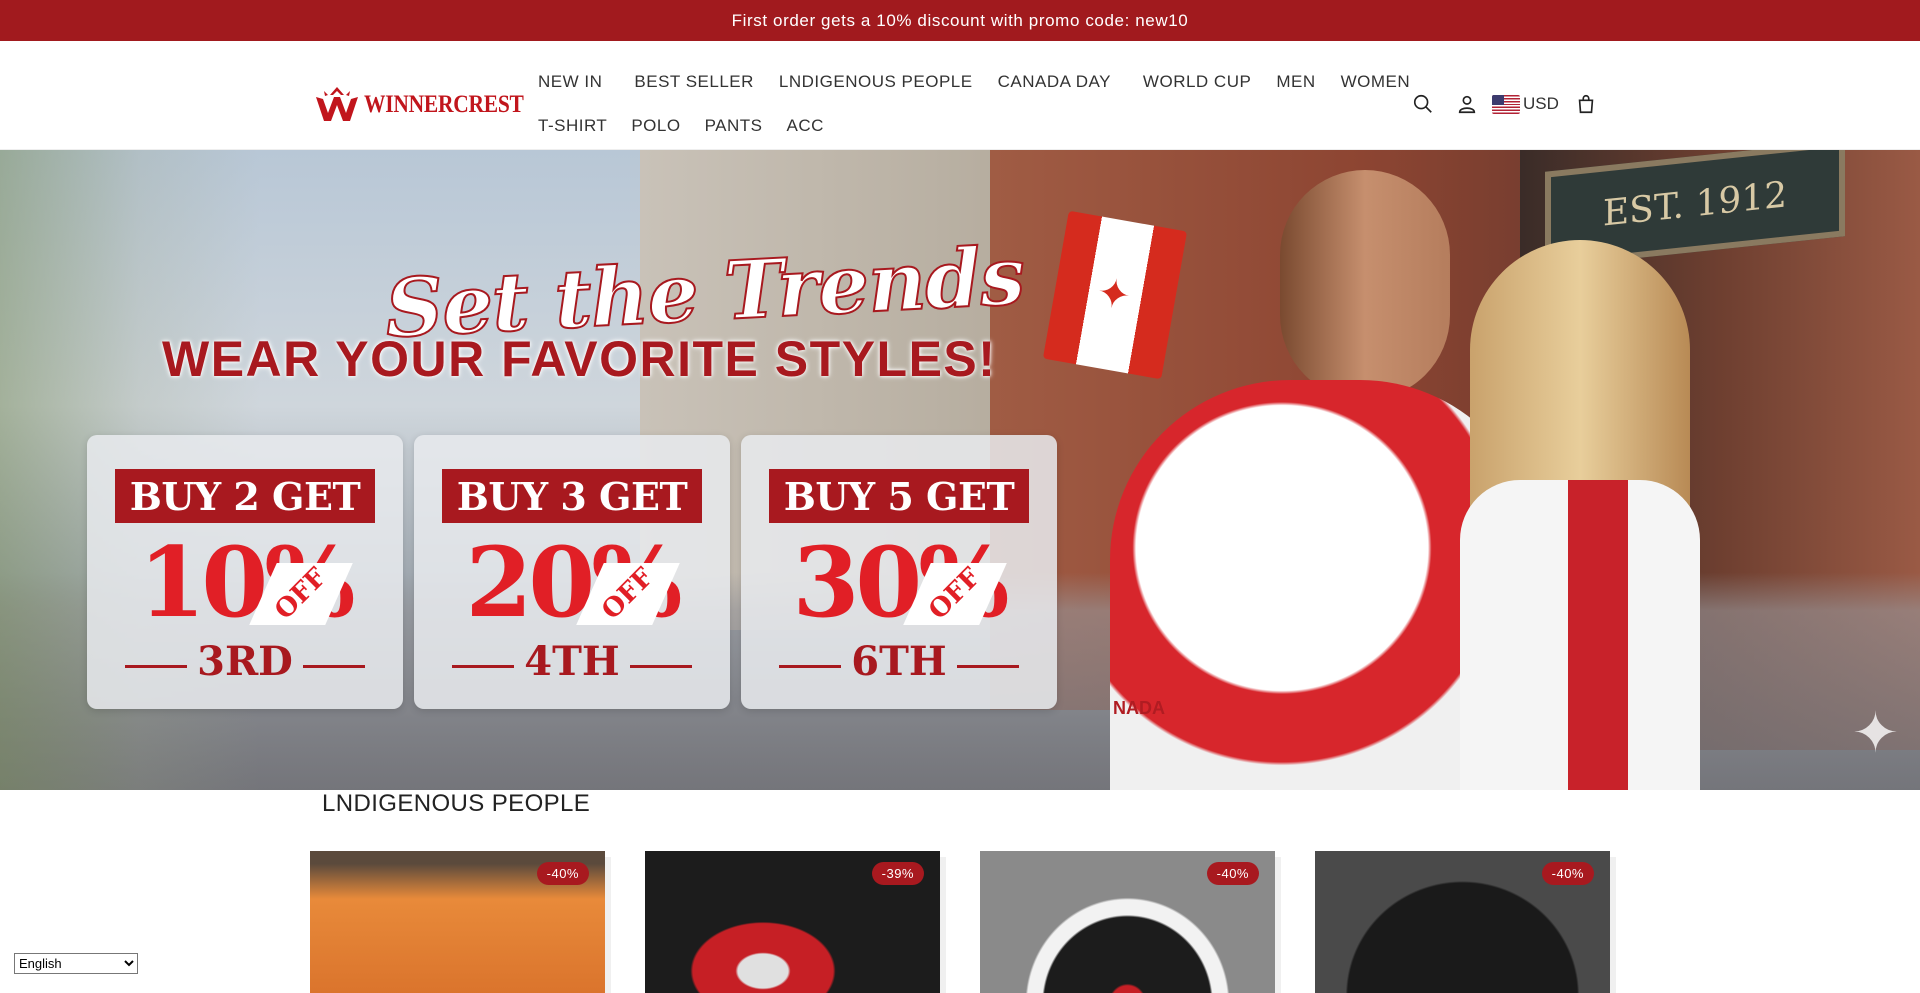 The image size is (1920, 993). What do you see at coordinates (1541, 103) in the screenshot?
I see `currency-label: USD` at bounding box center [1541, 103].